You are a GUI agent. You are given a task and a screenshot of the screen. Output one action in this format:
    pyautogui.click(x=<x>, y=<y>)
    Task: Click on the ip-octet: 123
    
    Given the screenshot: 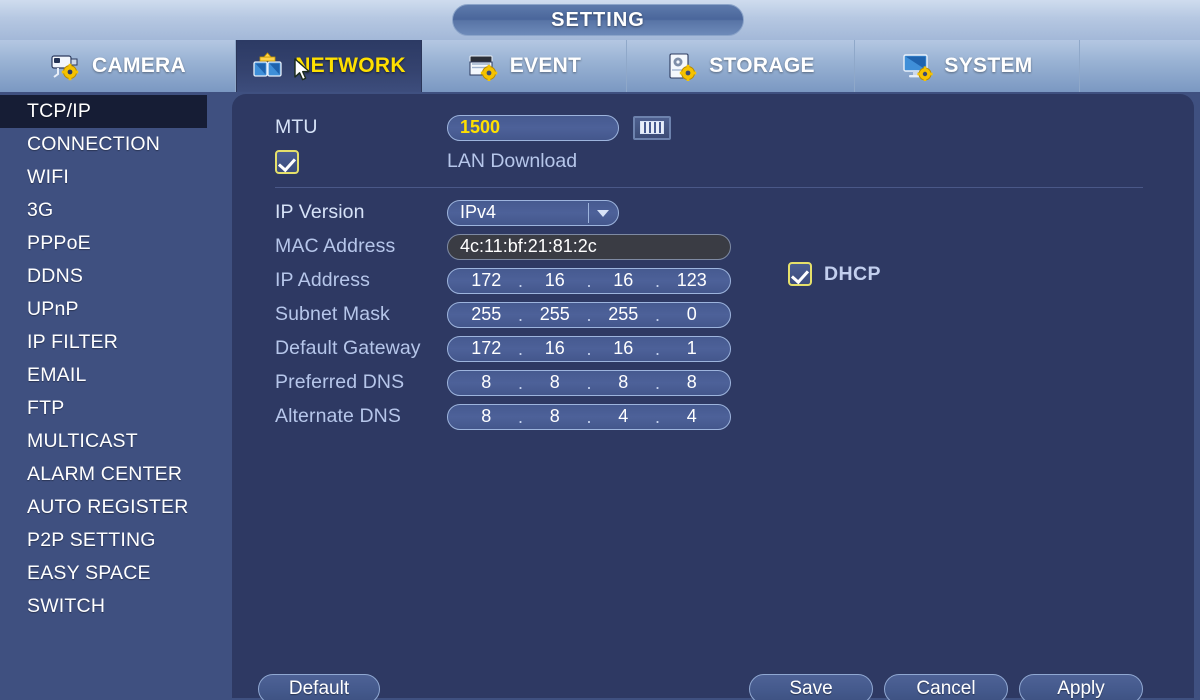 What is the action you would take?
    pyautogui.click(x=692, y=280)
    